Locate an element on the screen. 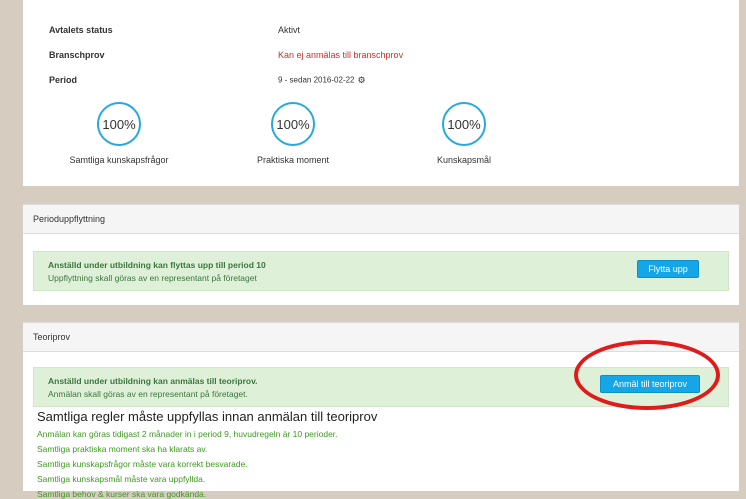 This screenshot has height=499, width=746. status-label: Avtalets status is located at coordinates (81, 30).